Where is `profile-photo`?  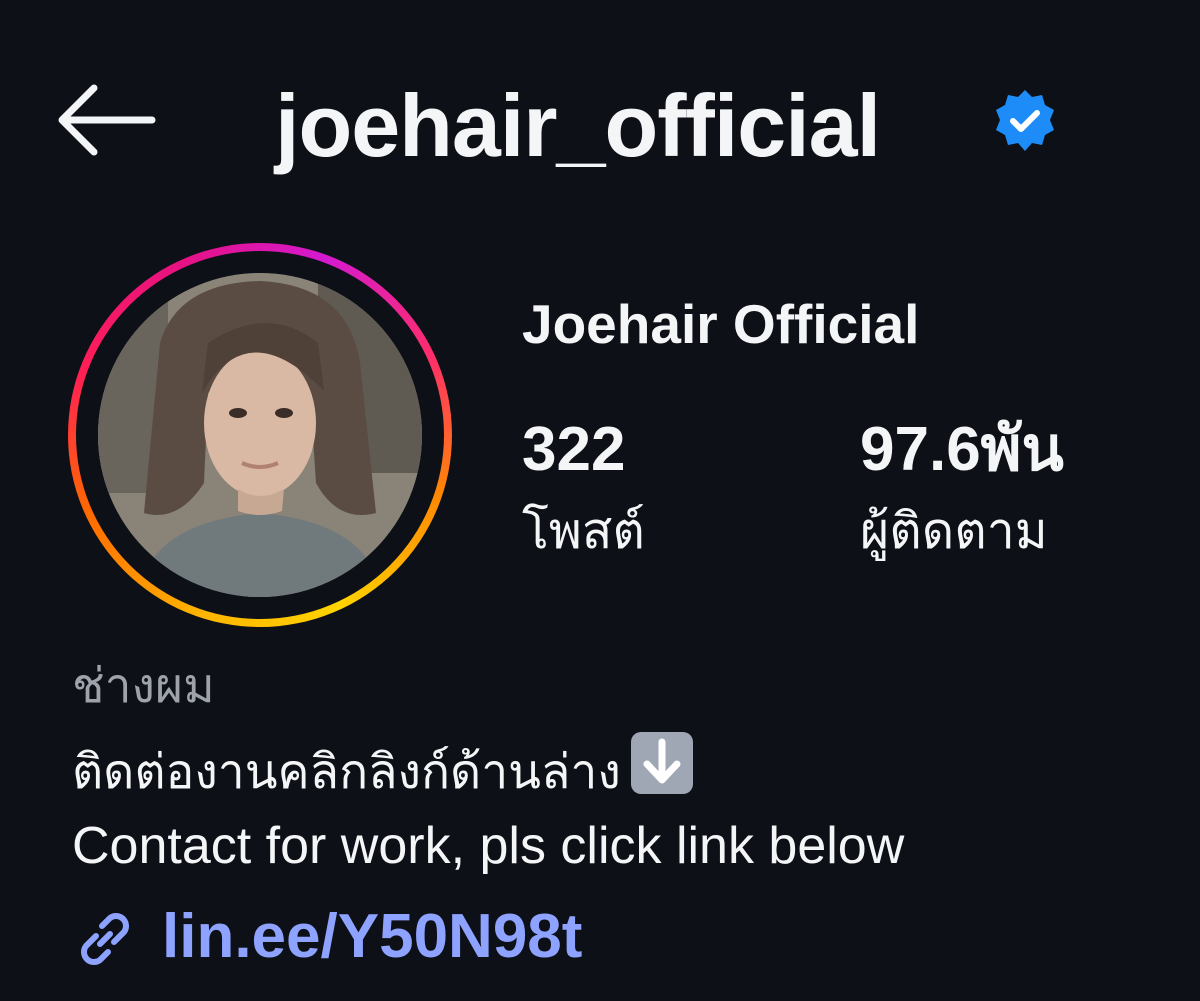 profile-photo is located at coordinates (260, 435).